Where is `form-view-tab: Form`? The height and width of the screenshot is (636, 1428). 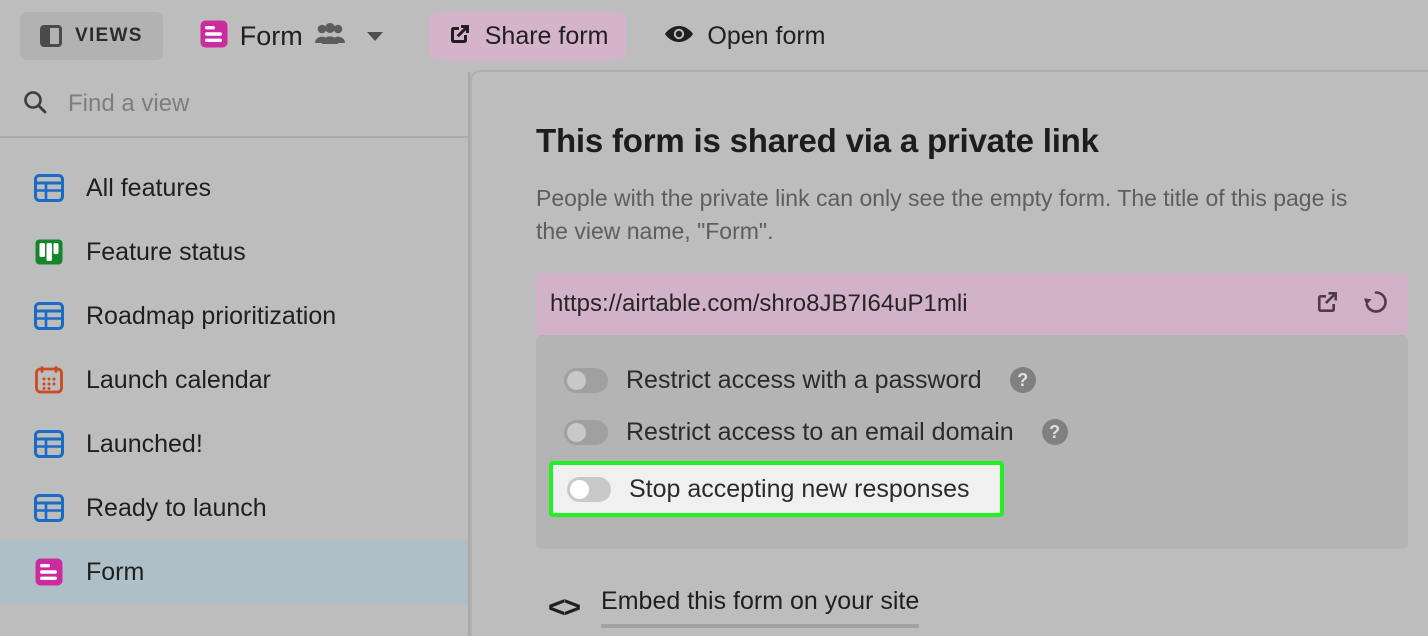
form-view-tab: Form is located at coordinates (291, 36).